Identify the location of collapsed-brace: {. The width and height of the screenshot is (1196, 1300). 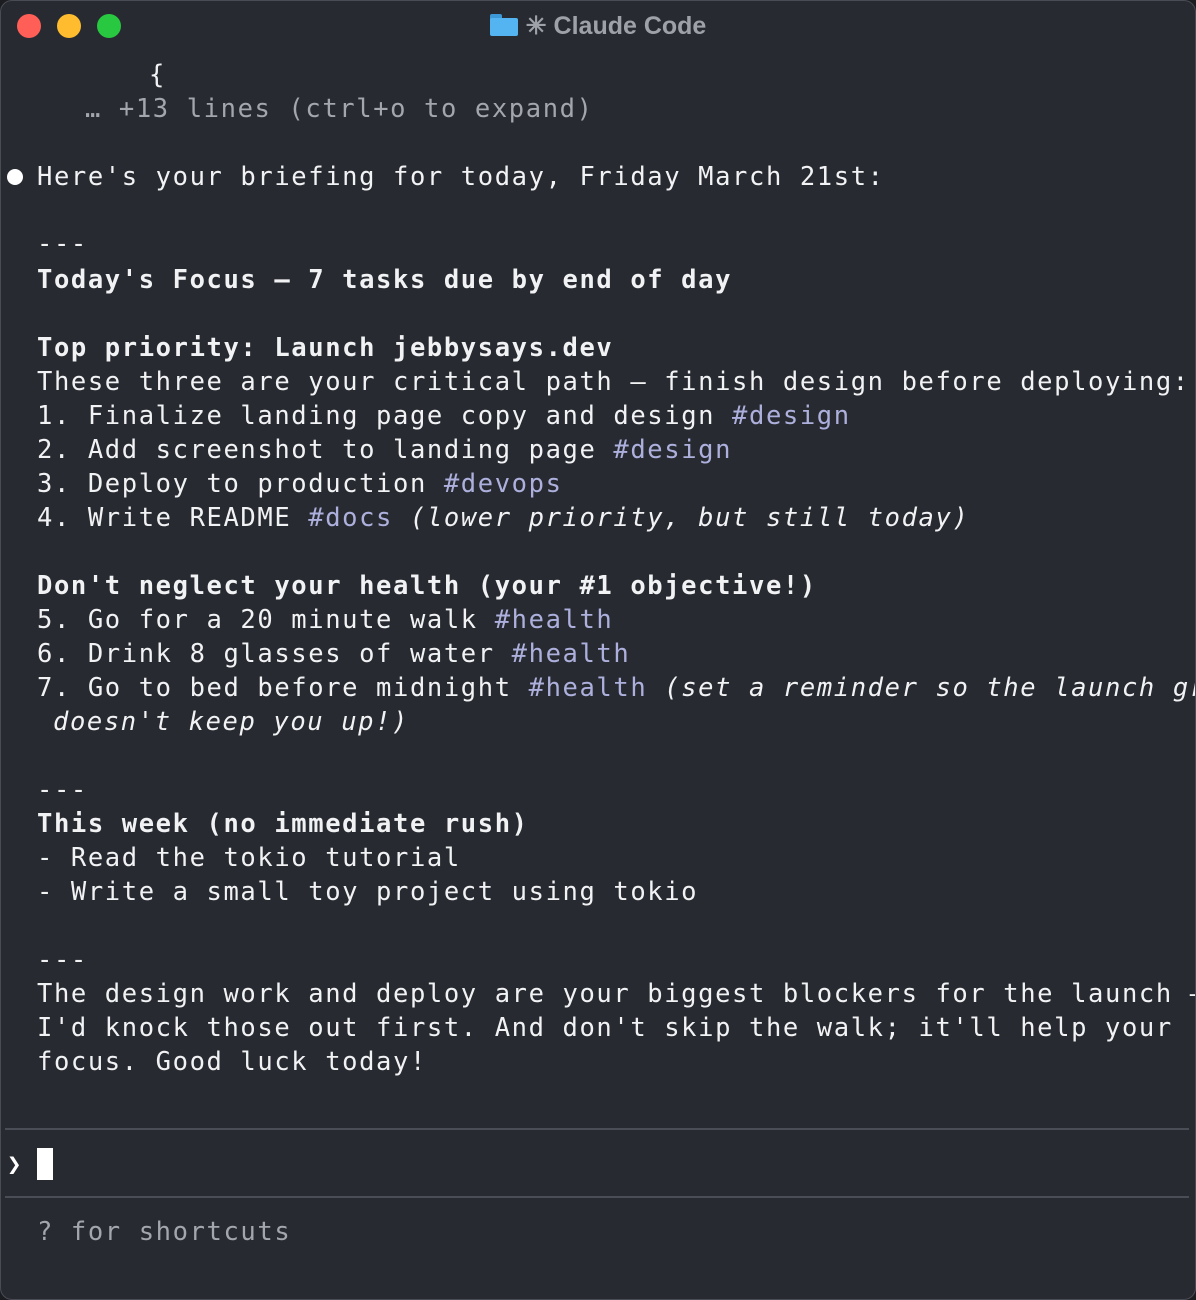
(157, 75).